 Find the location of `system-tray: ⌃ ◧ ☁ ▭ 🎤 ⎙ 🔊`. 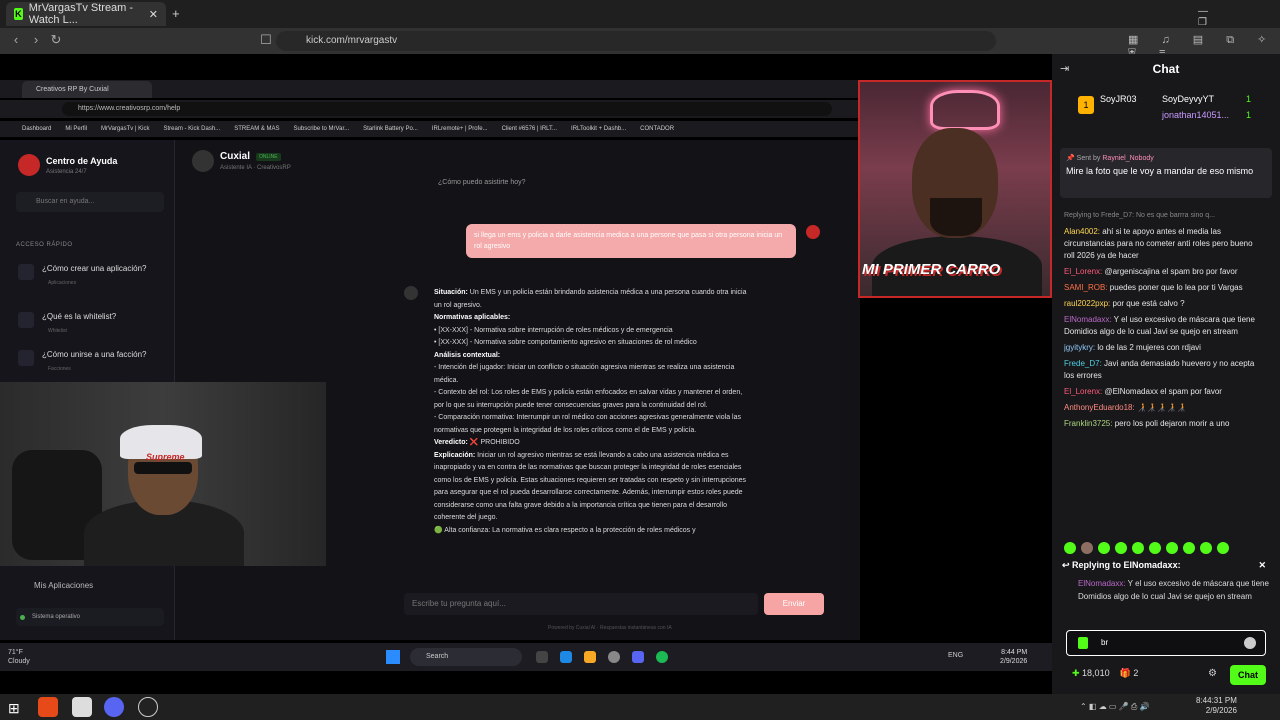

system-tray: ⌃ ◧ ☁ ▭ 🎤 ⎙ 🔊 is located at coordinates (1114, 707).